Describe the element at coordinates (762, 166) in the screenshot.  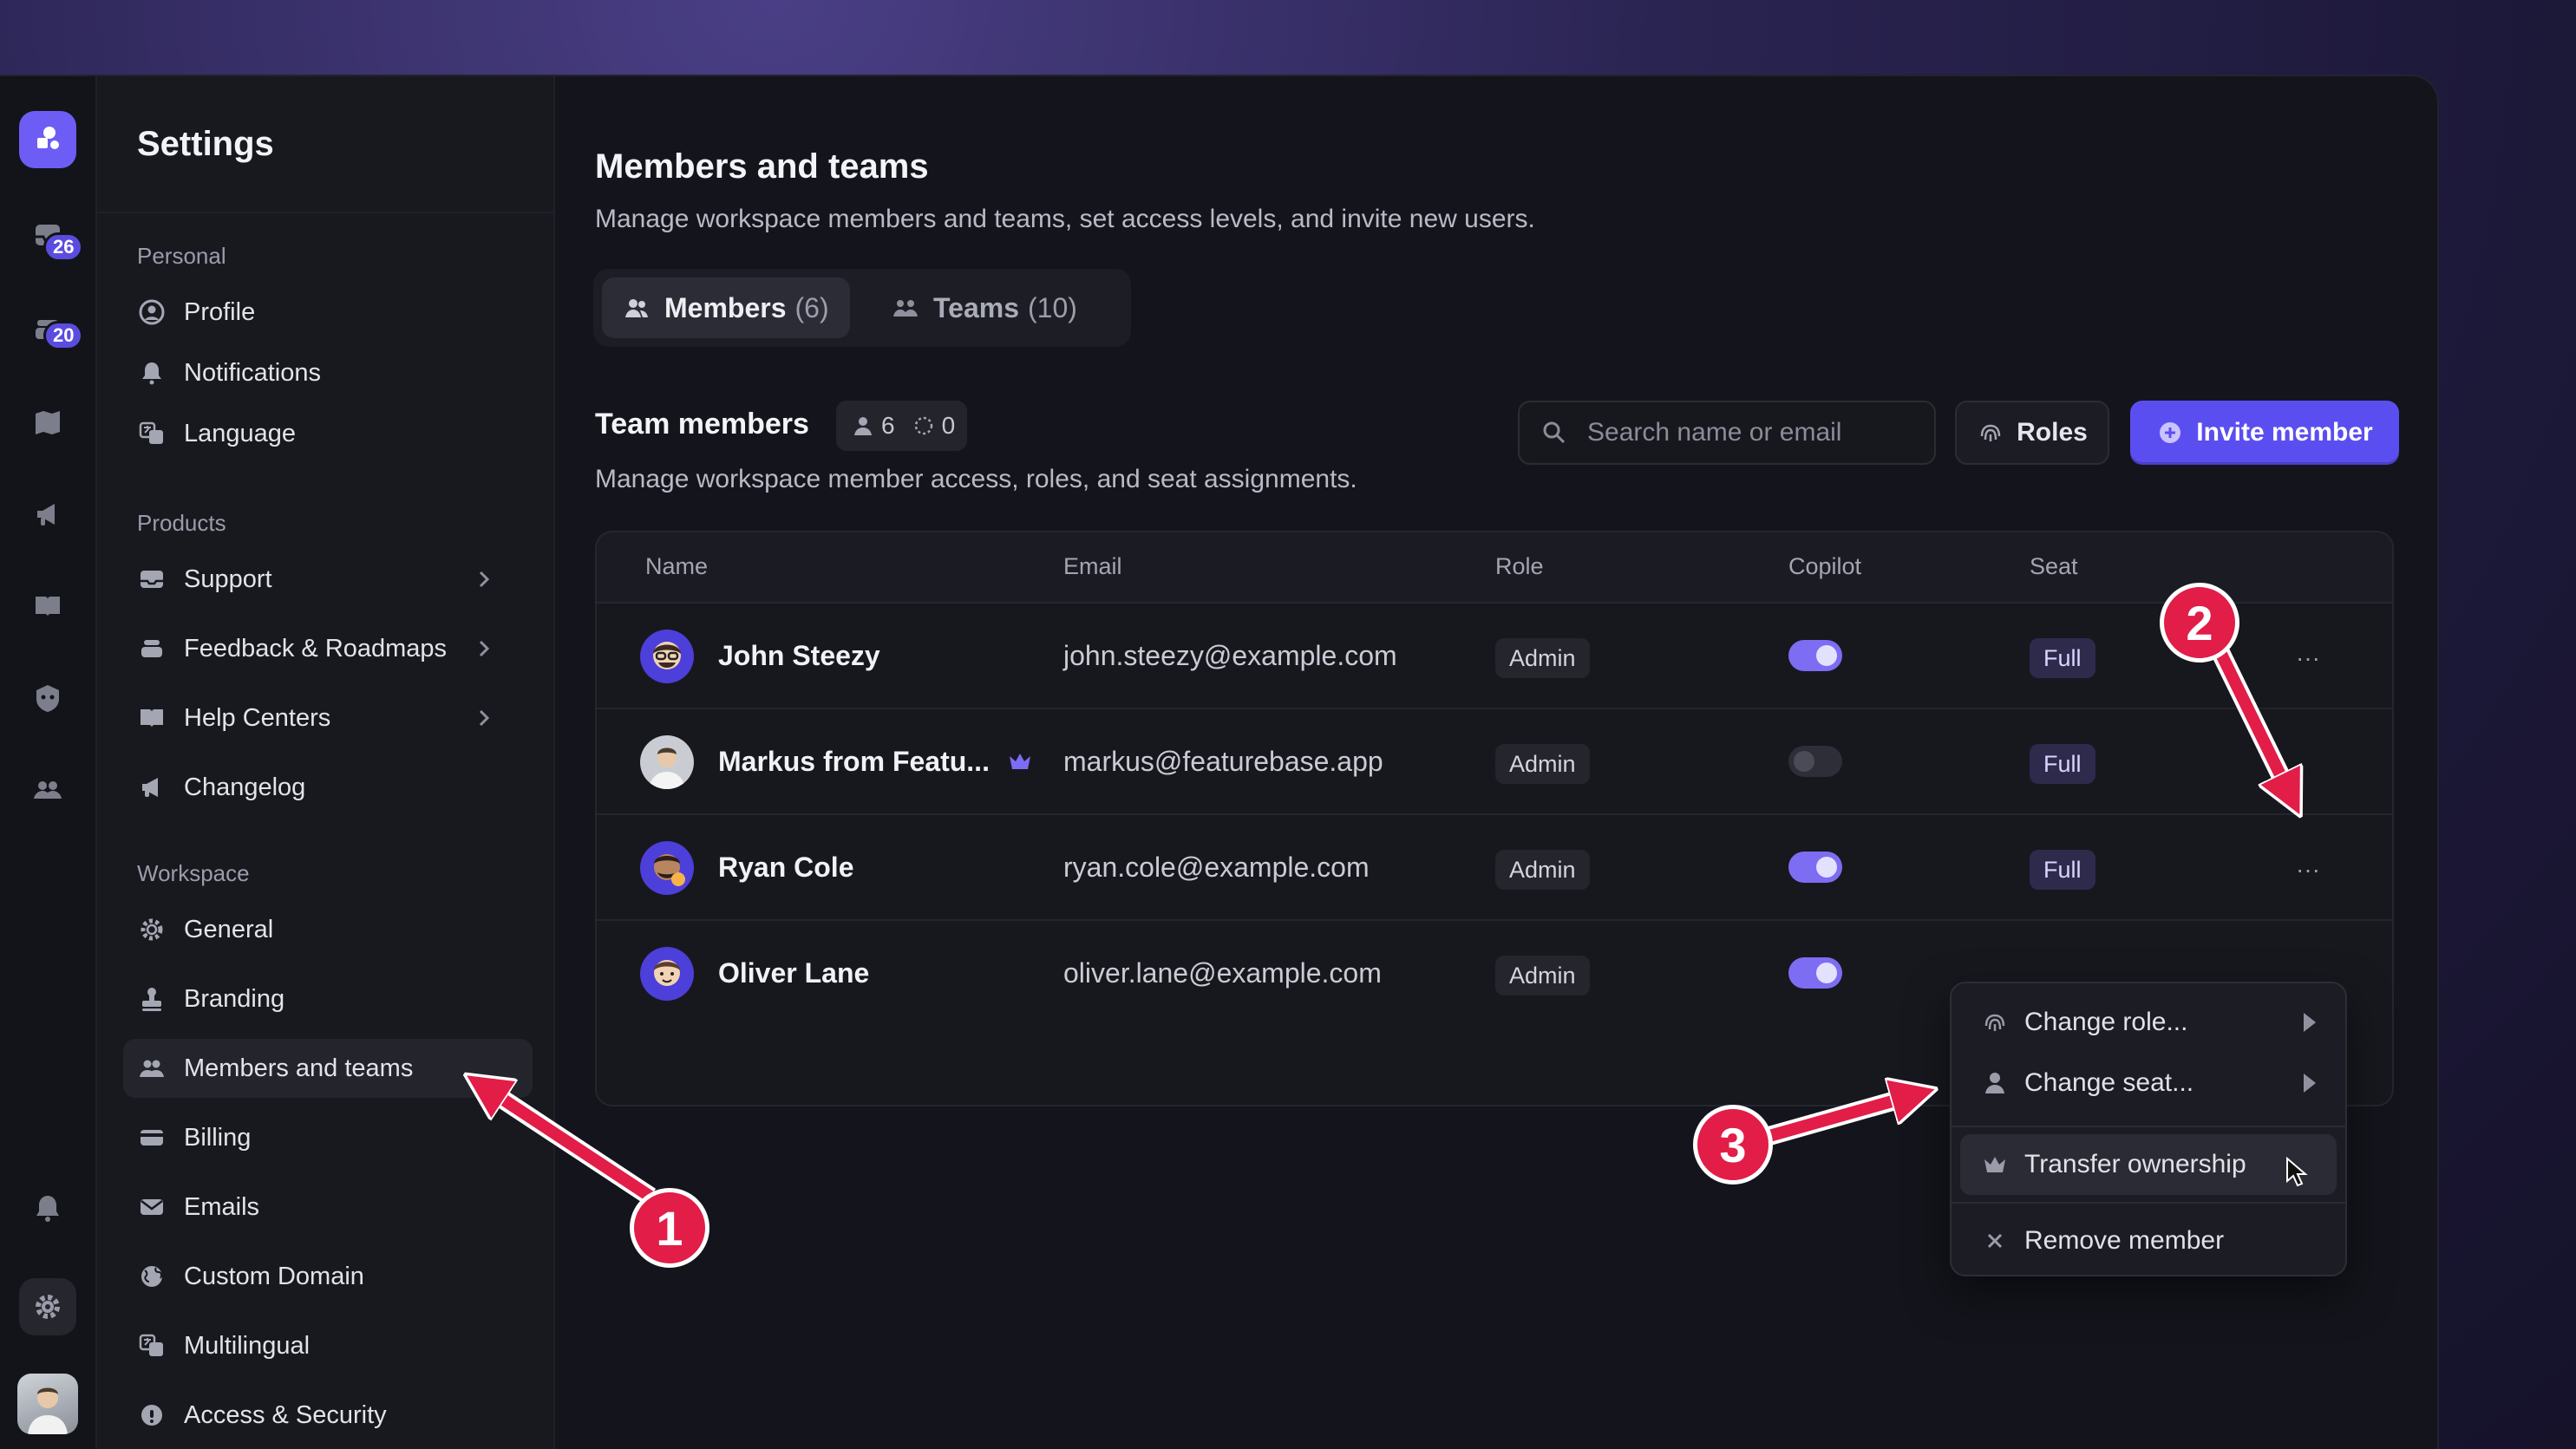
I see `page-title: Members and teams` at that location.